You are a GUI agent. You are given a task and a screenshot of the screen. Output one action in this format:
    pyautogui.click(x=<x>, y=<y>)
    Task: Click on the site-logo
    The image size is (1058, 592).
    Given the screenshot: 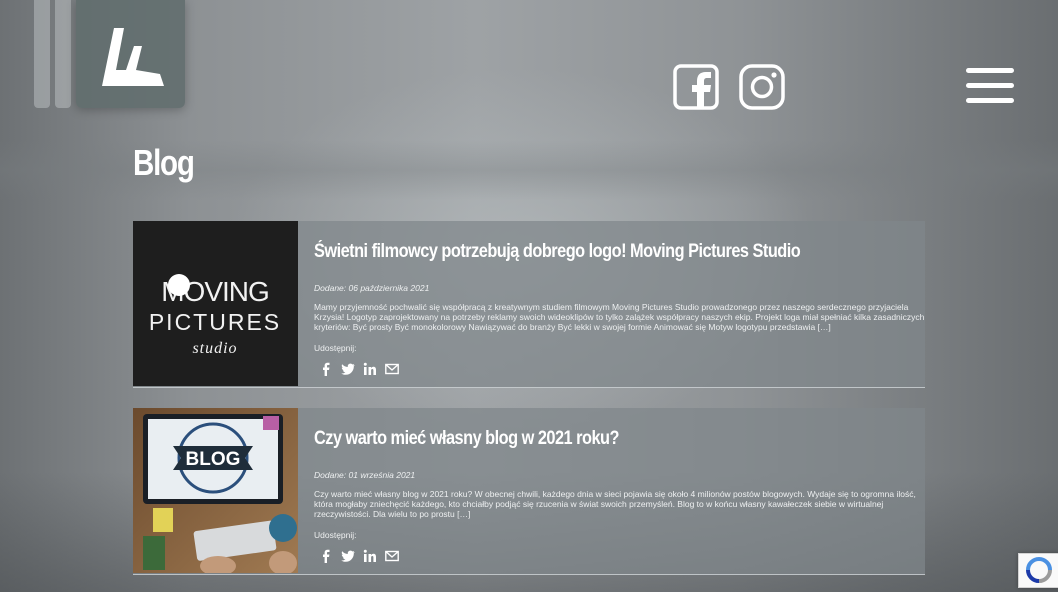 What is the action you would take?
    pyautogui.click(x=130, y=54)
    